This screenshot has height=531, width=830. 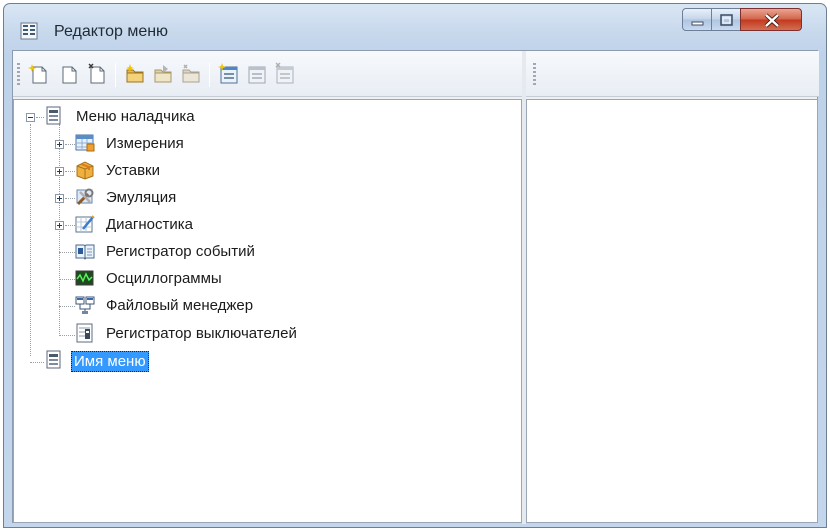 I want to click on document-edit-icon, so click(x=96, y=73).